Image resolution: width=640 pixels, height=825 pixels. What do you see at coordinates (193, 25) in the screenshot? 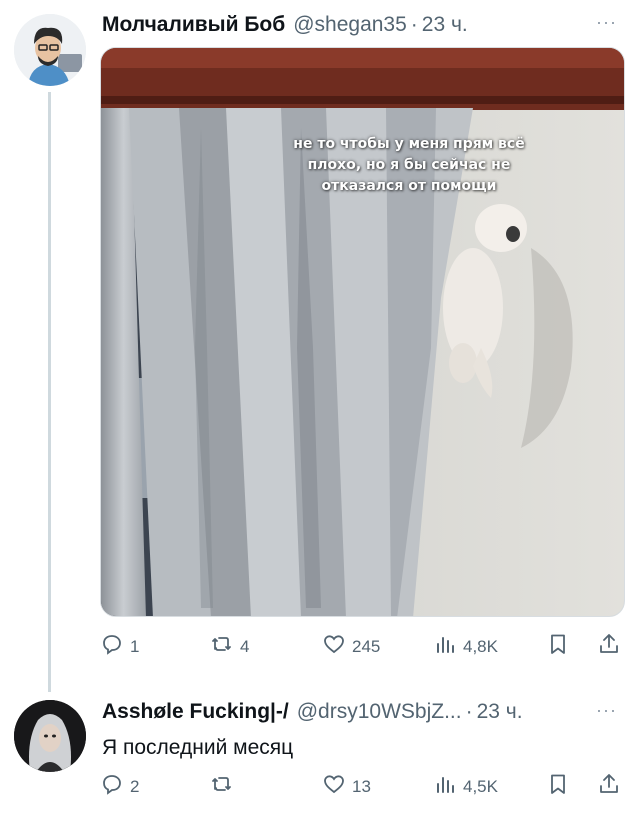
I see `display-name: Молчаливый Боб` at bounding box center [193, 25].